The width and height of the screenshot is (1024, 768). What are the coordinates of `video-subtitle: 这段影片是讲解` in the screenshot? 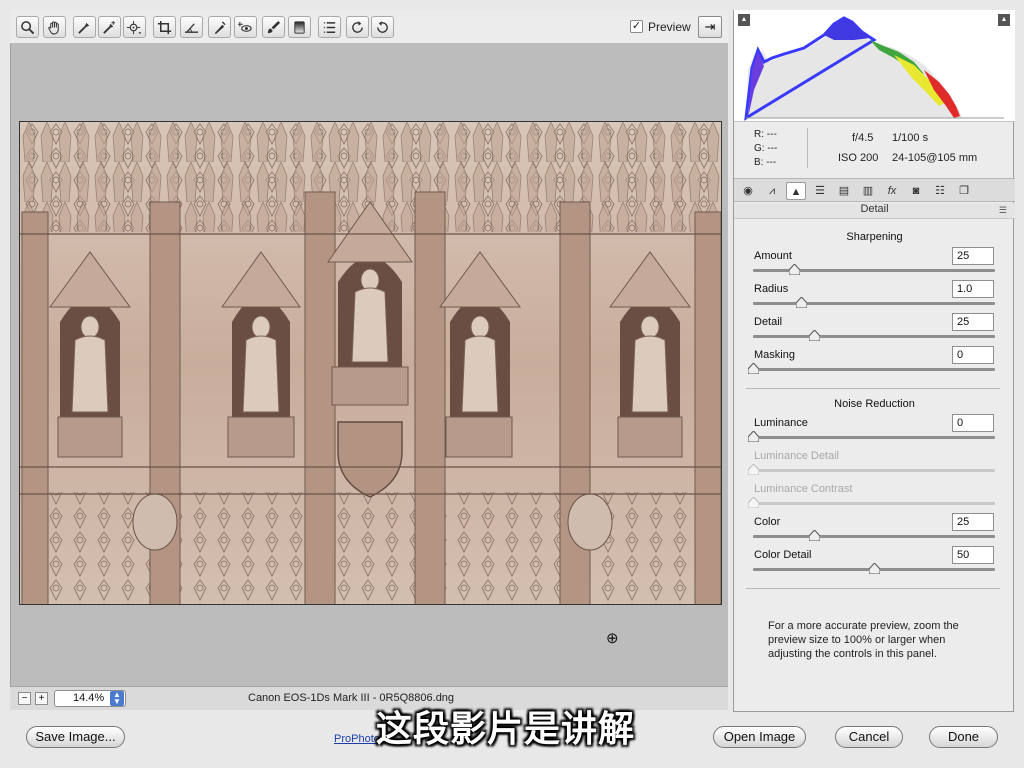 It's located at (506, 729).